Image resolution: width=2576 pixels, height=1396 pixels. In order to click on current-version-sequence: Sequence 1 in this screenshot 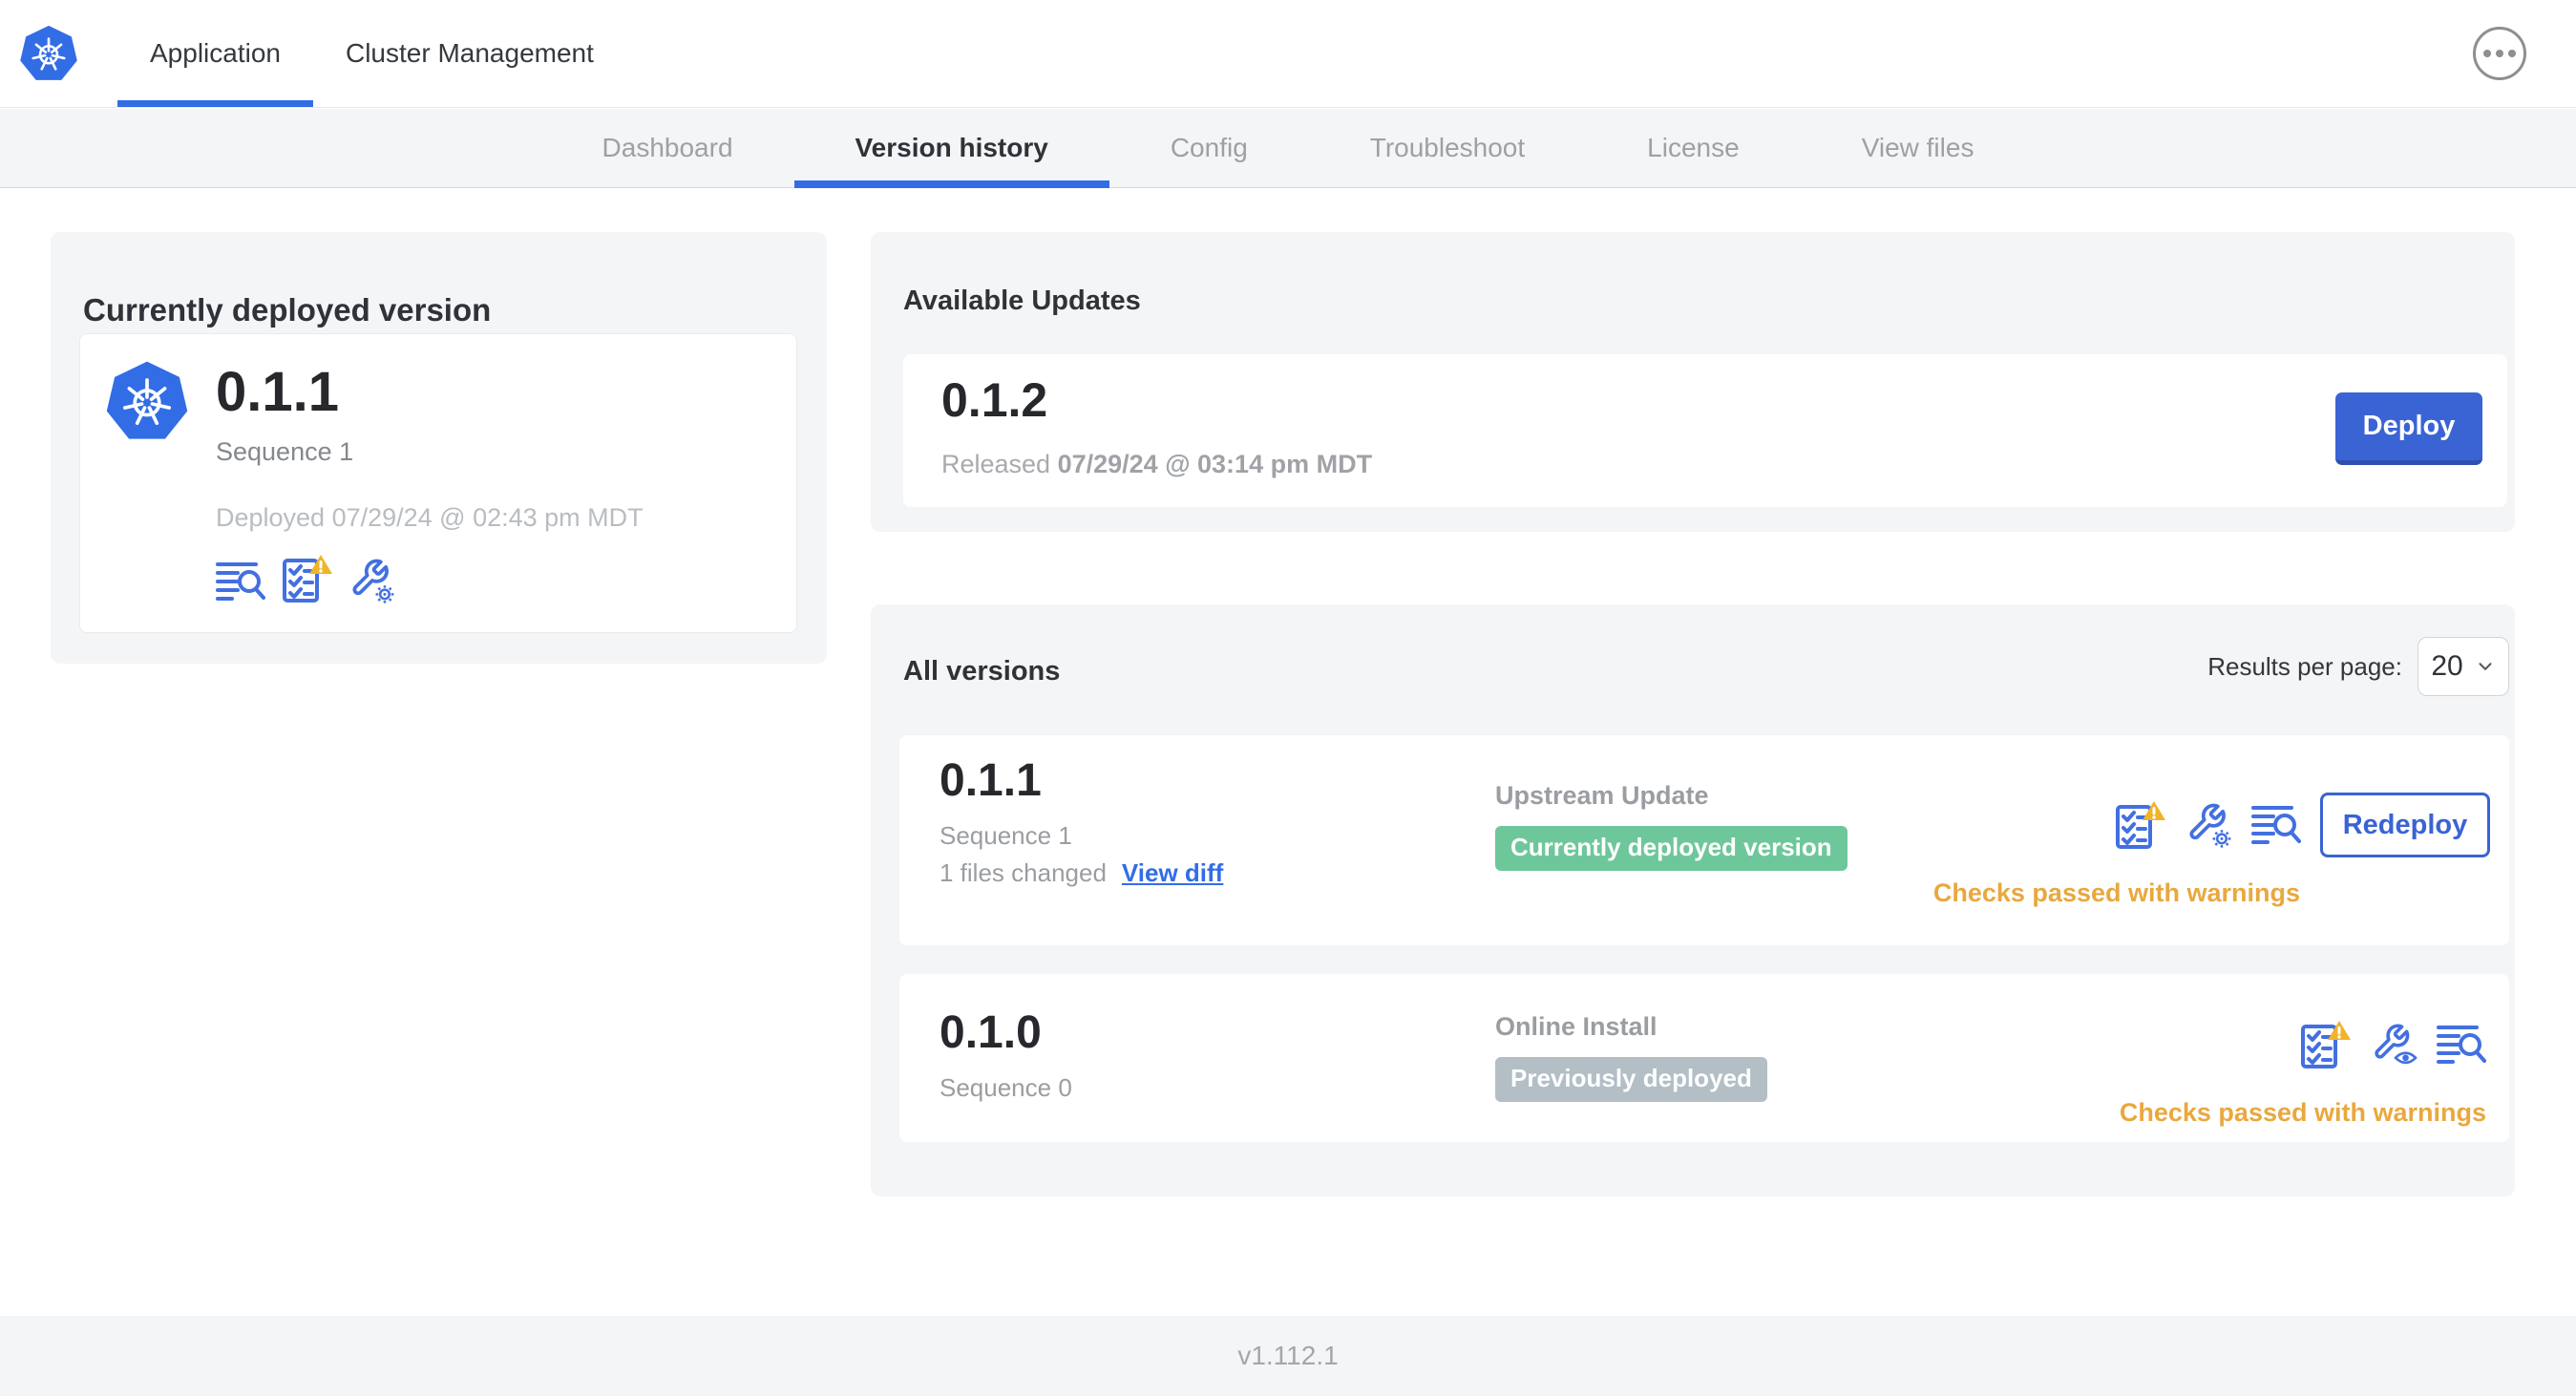, I will do `click(285, 451)`.